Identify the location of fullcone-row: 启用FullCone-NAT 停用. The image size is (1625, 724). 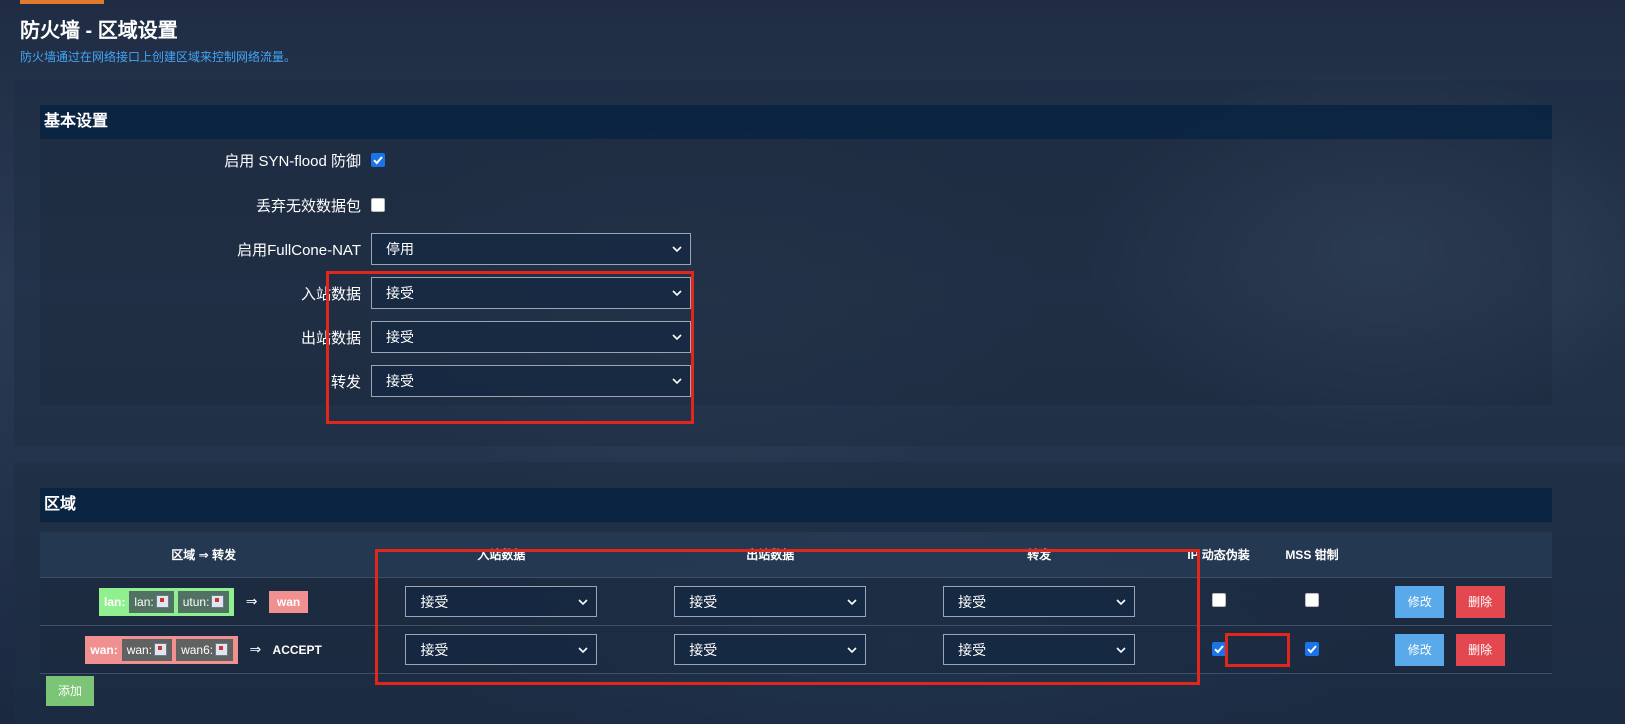
(365, 249).